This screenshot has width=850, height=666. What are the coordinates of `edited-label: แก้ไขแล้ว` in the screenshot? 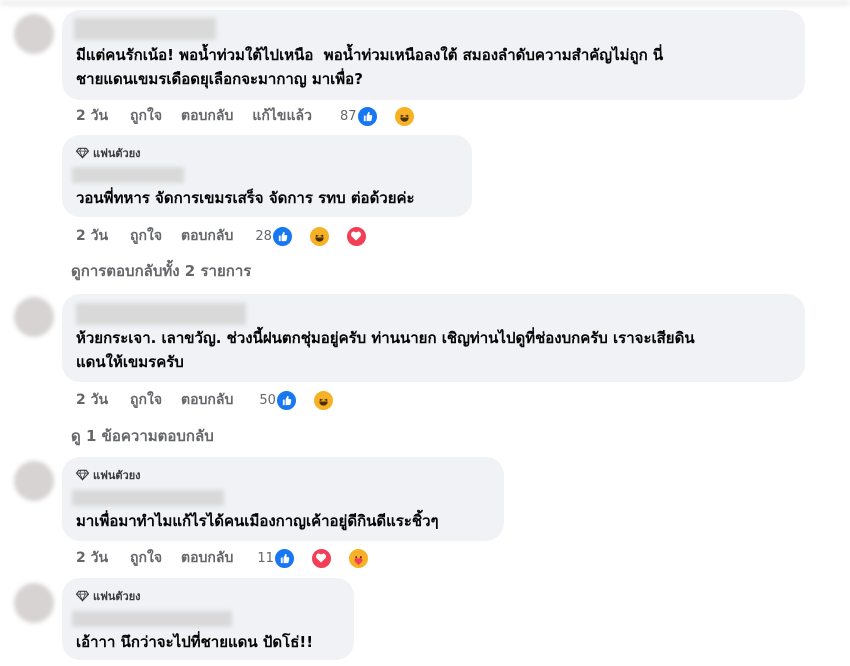 It's located at (282, 116).